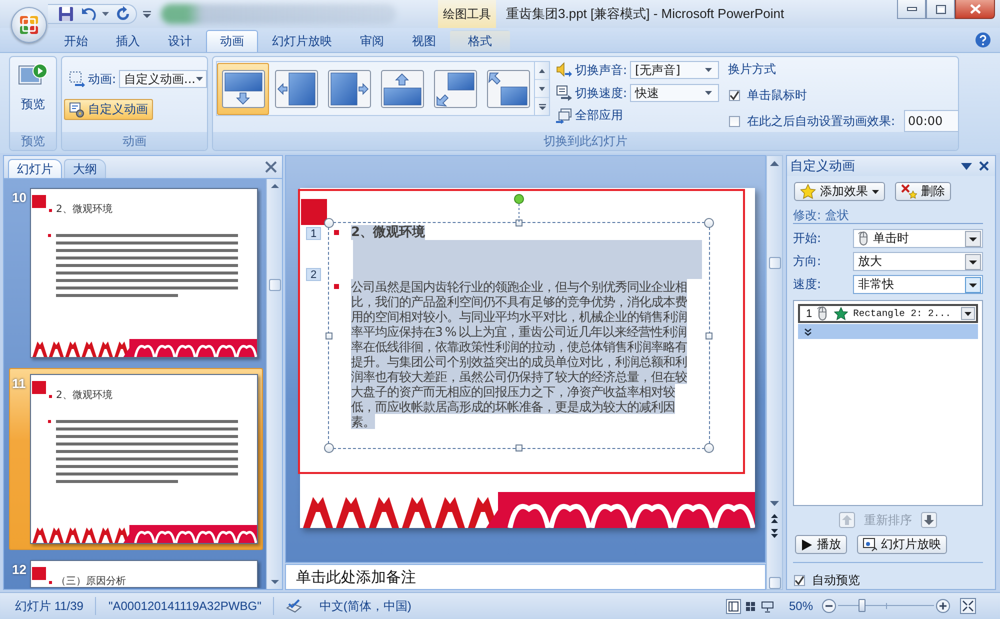 Image resolution: width=1000 pixels, height=619 pixels. I want to click on pane-tab: 大纲, so click(85, 168).